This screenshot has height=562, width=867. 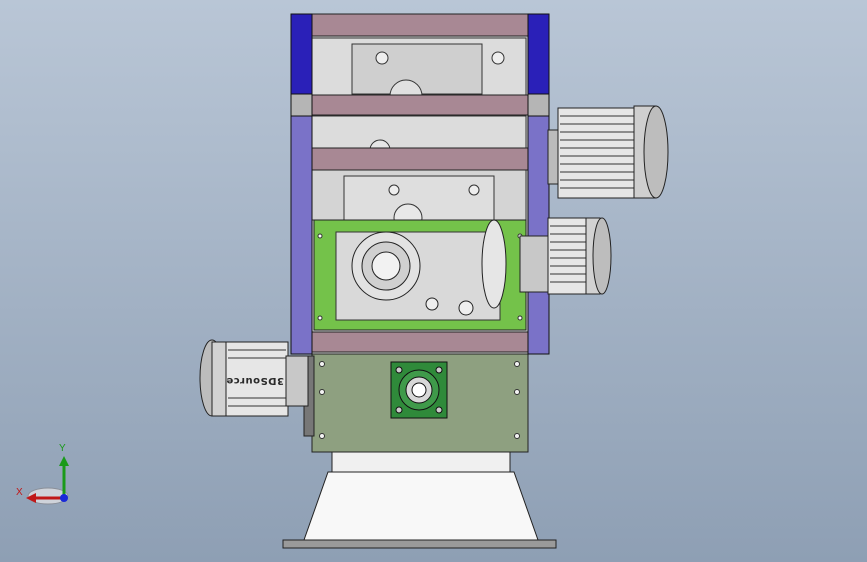 What do you see at coordinates (254, 380) in the screenshot?
I see `motor-brand-label: 3DSource` at bounding box center [254, 380].